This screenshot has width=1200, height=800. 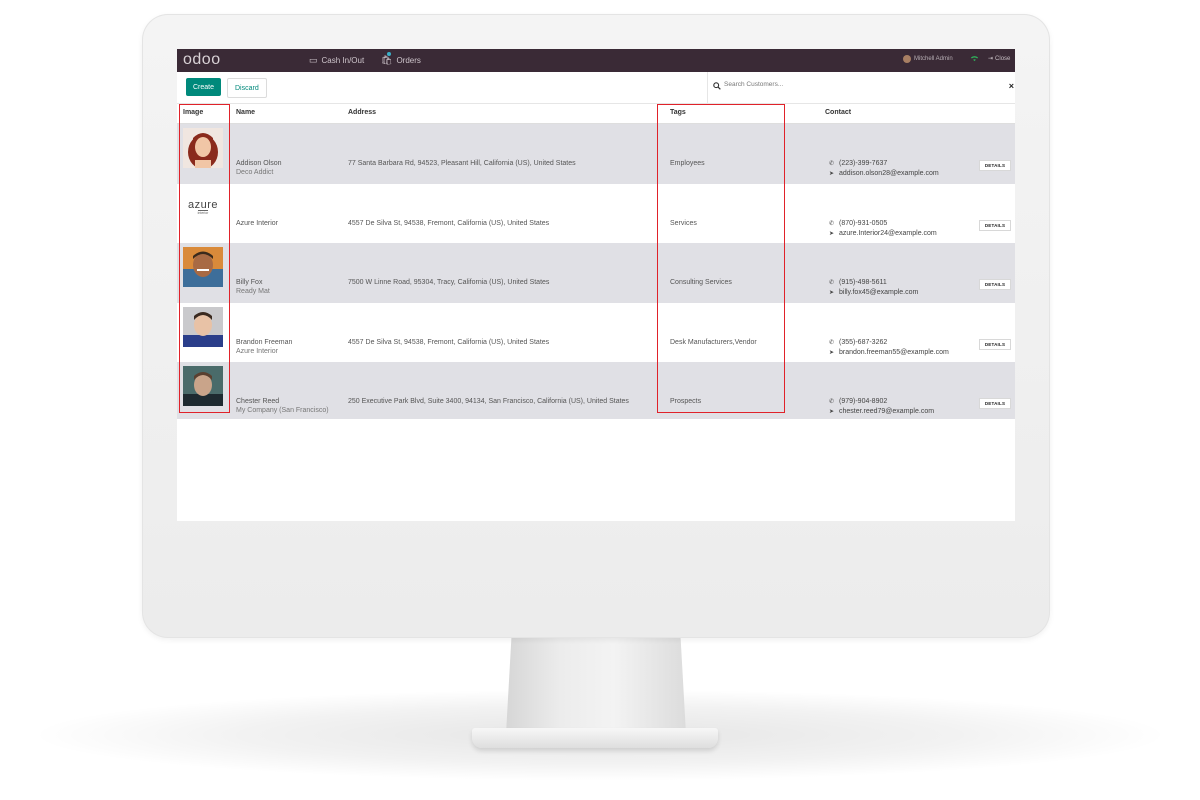 What do you see at coordinates (386, 59) in the screenshot?
I see `orders-icon: 🛍` at bounding box center [386, 59].